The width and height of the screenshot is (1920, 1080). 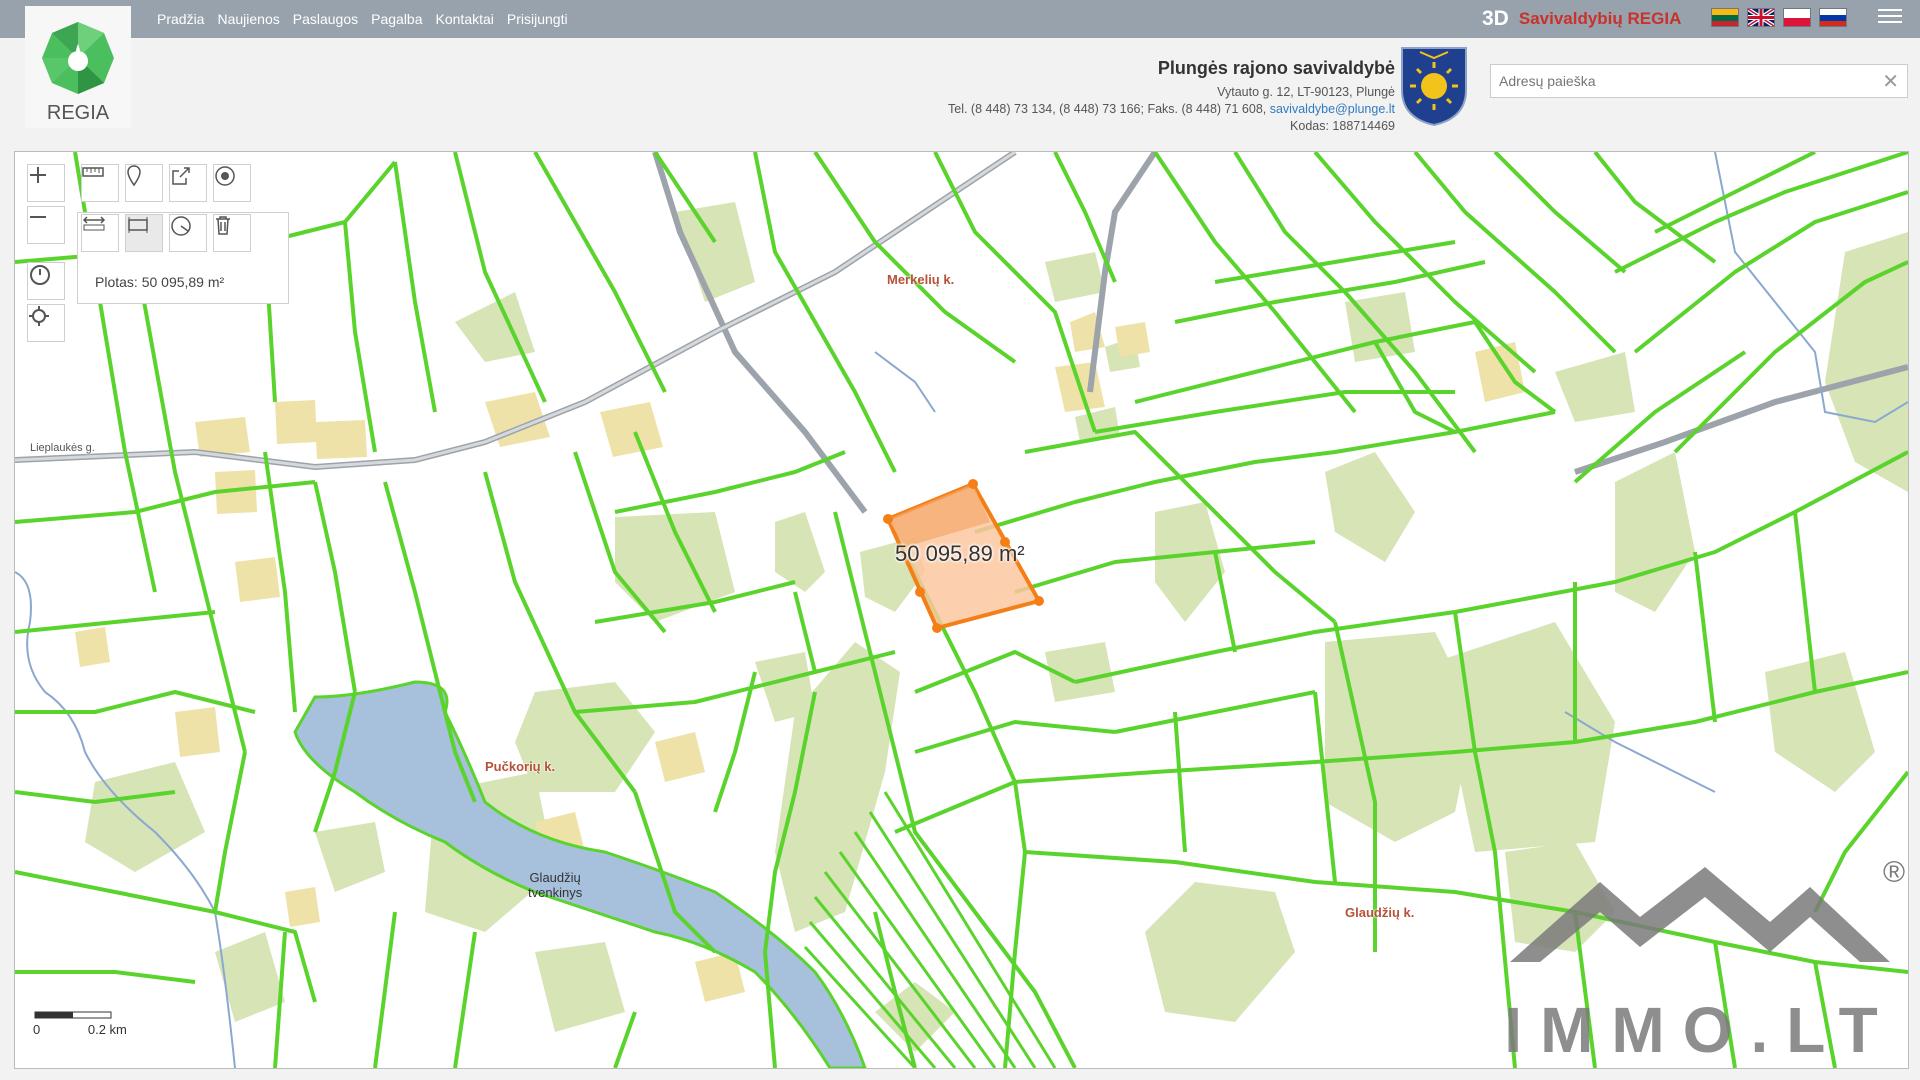 I want to click on nav-pradzia: Pradžia, so click(x=180, y=19).